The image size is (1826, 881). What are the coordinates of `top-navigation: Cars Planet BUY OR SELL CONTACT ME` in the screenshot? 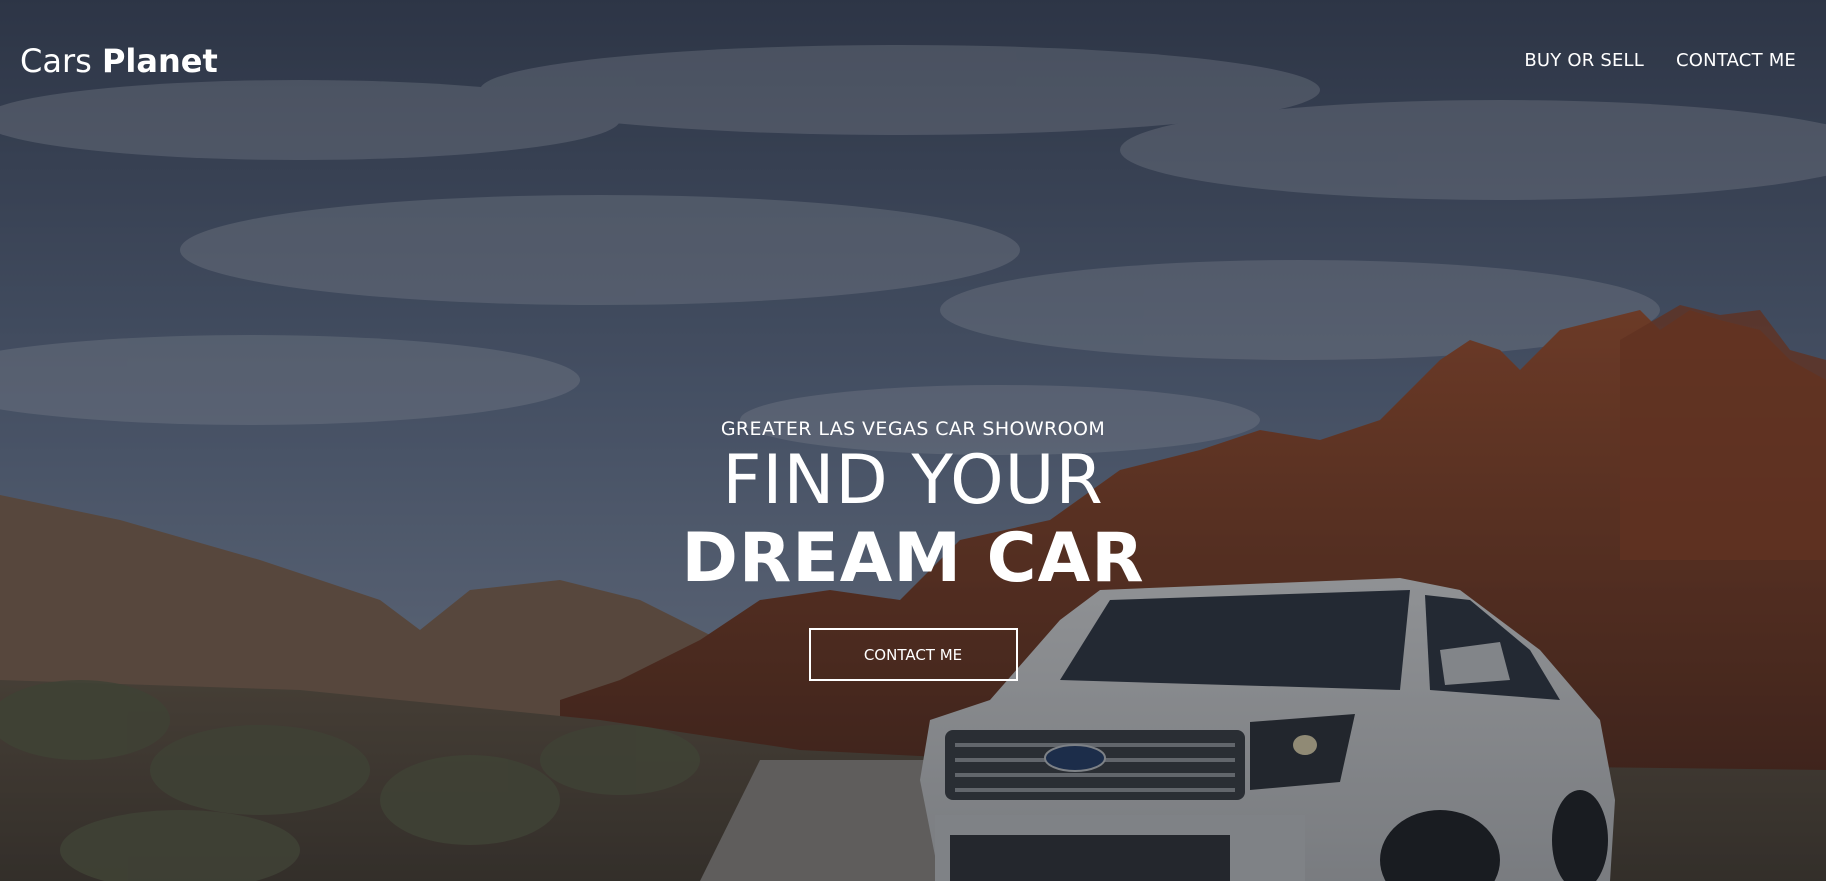 It's located at (913, 60).